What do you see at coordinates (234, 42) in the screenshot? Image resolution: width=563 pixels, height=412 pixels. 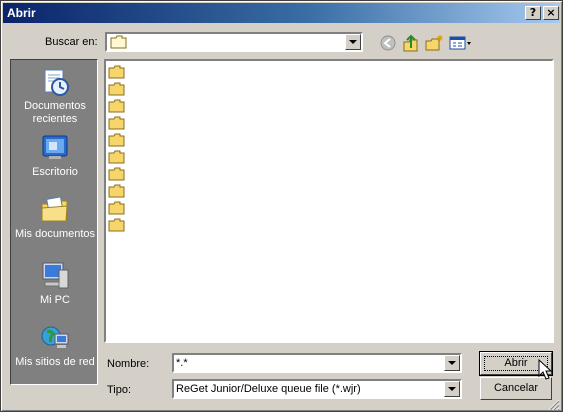 I see `lookin-combo` at bounding box center [234, 42].